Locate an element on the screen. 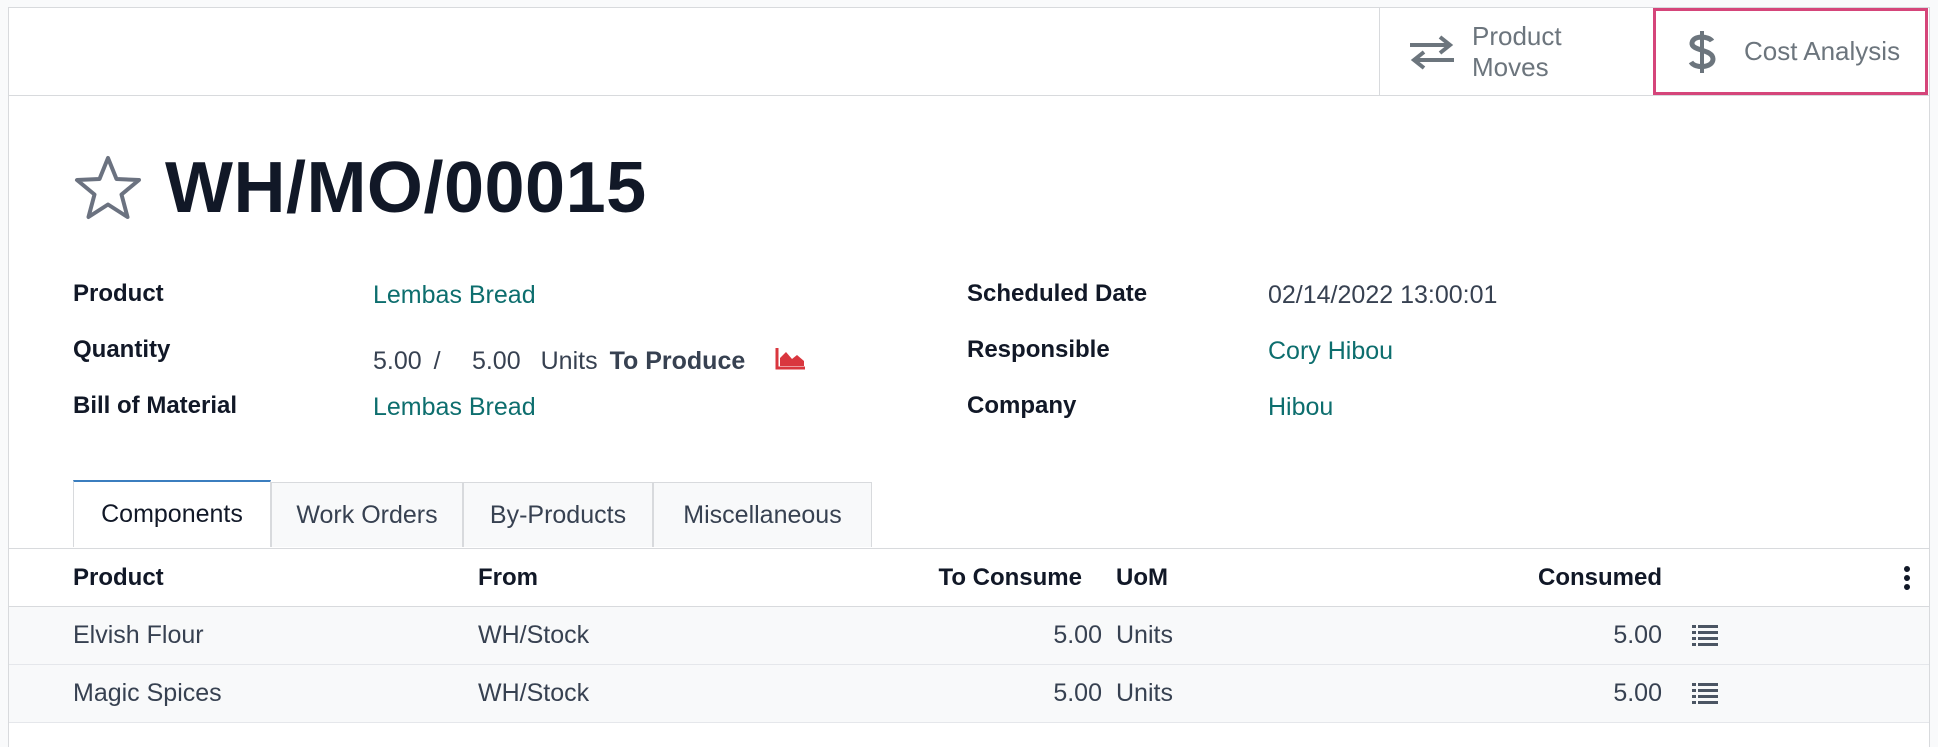 Image resolution: width=1938 pixels, height=747 pixels. to-produce-label: To Produce is located at coordinates (677, 361).